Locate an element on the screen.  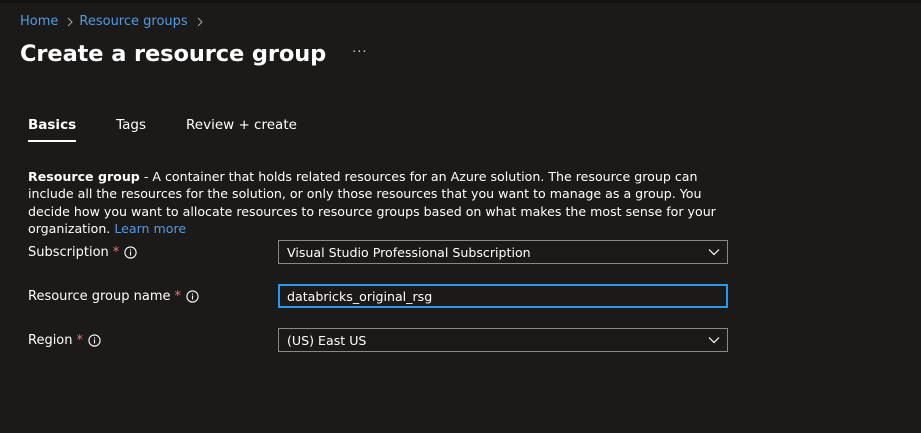
subscription-dropdown: Visual Studio Professional Subscription is located at coordinates (503, 252).